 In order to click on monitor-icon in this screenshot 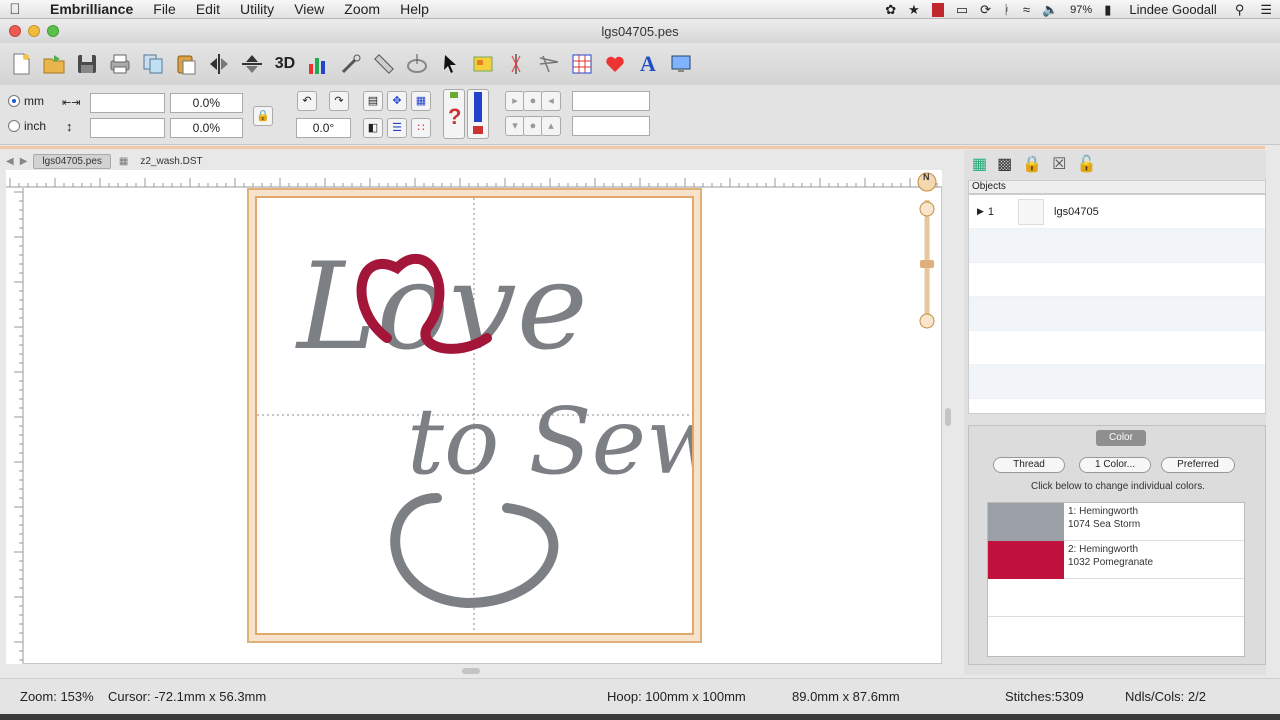, I will do `click(681, 64)`.